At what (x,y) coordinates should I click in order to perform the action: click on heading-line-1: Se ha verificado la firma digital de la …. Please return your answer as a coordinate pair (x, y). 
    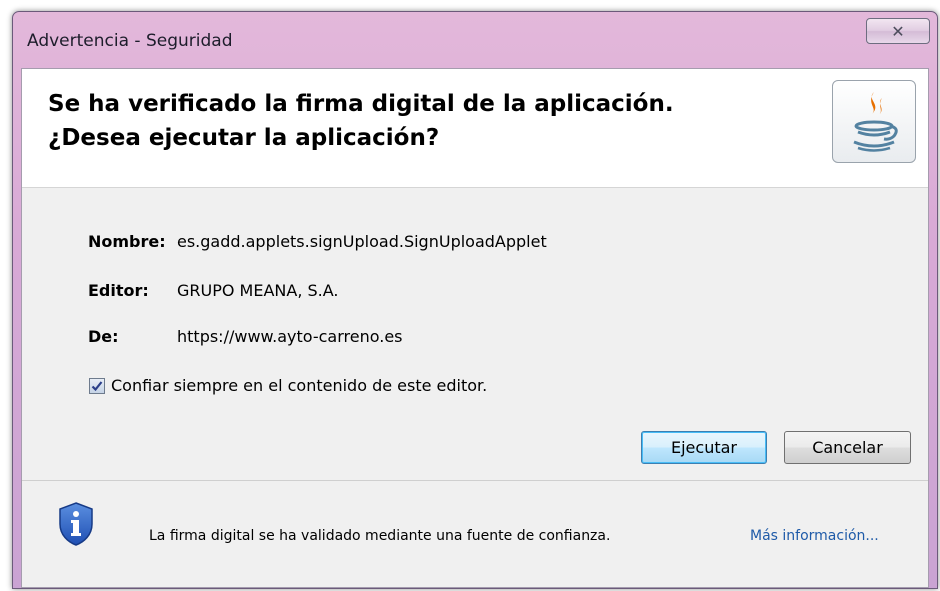
    Looking at the image, I should click on (361, 104).